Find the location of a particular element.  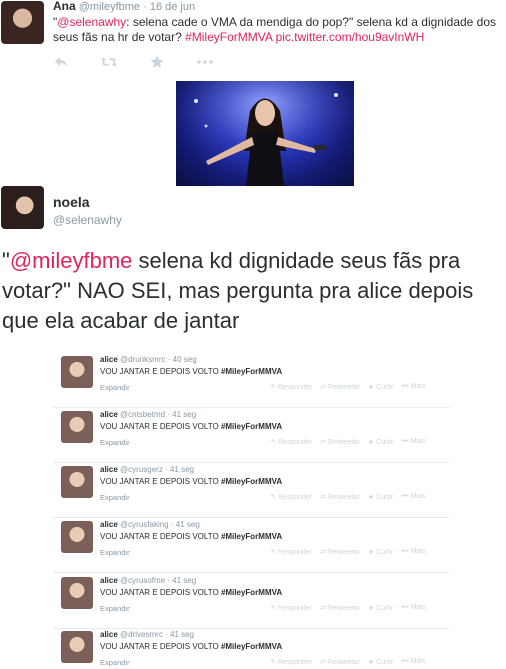

reply-icon is located at coordinates (61, 62).